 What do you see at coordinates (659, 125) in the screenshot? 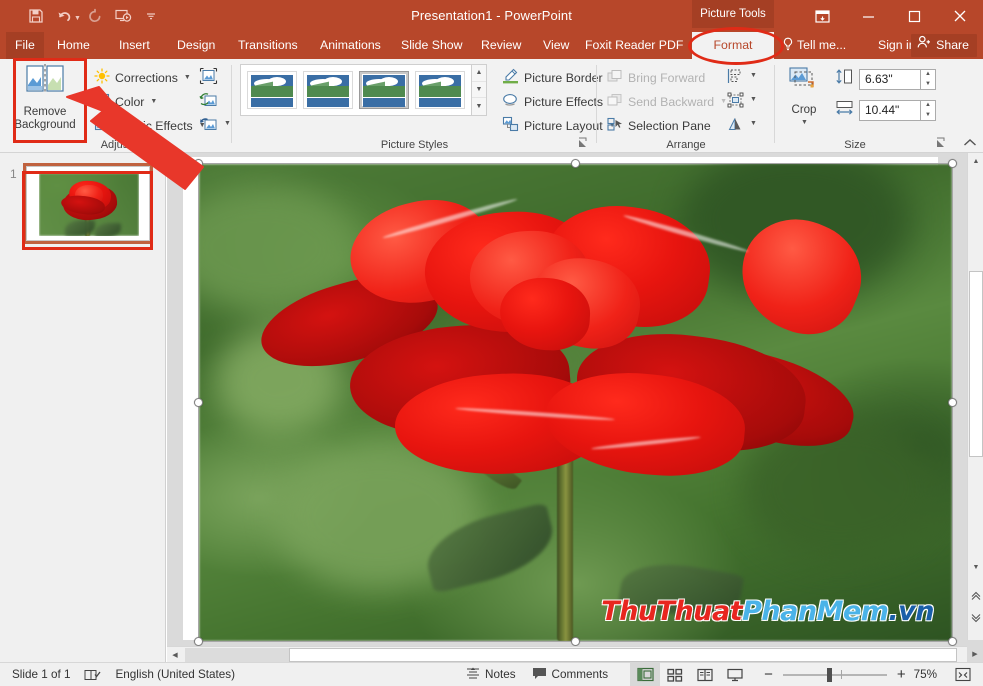
I see `selection-pane-button: Selection Pane` at bounding box center [659, 125].